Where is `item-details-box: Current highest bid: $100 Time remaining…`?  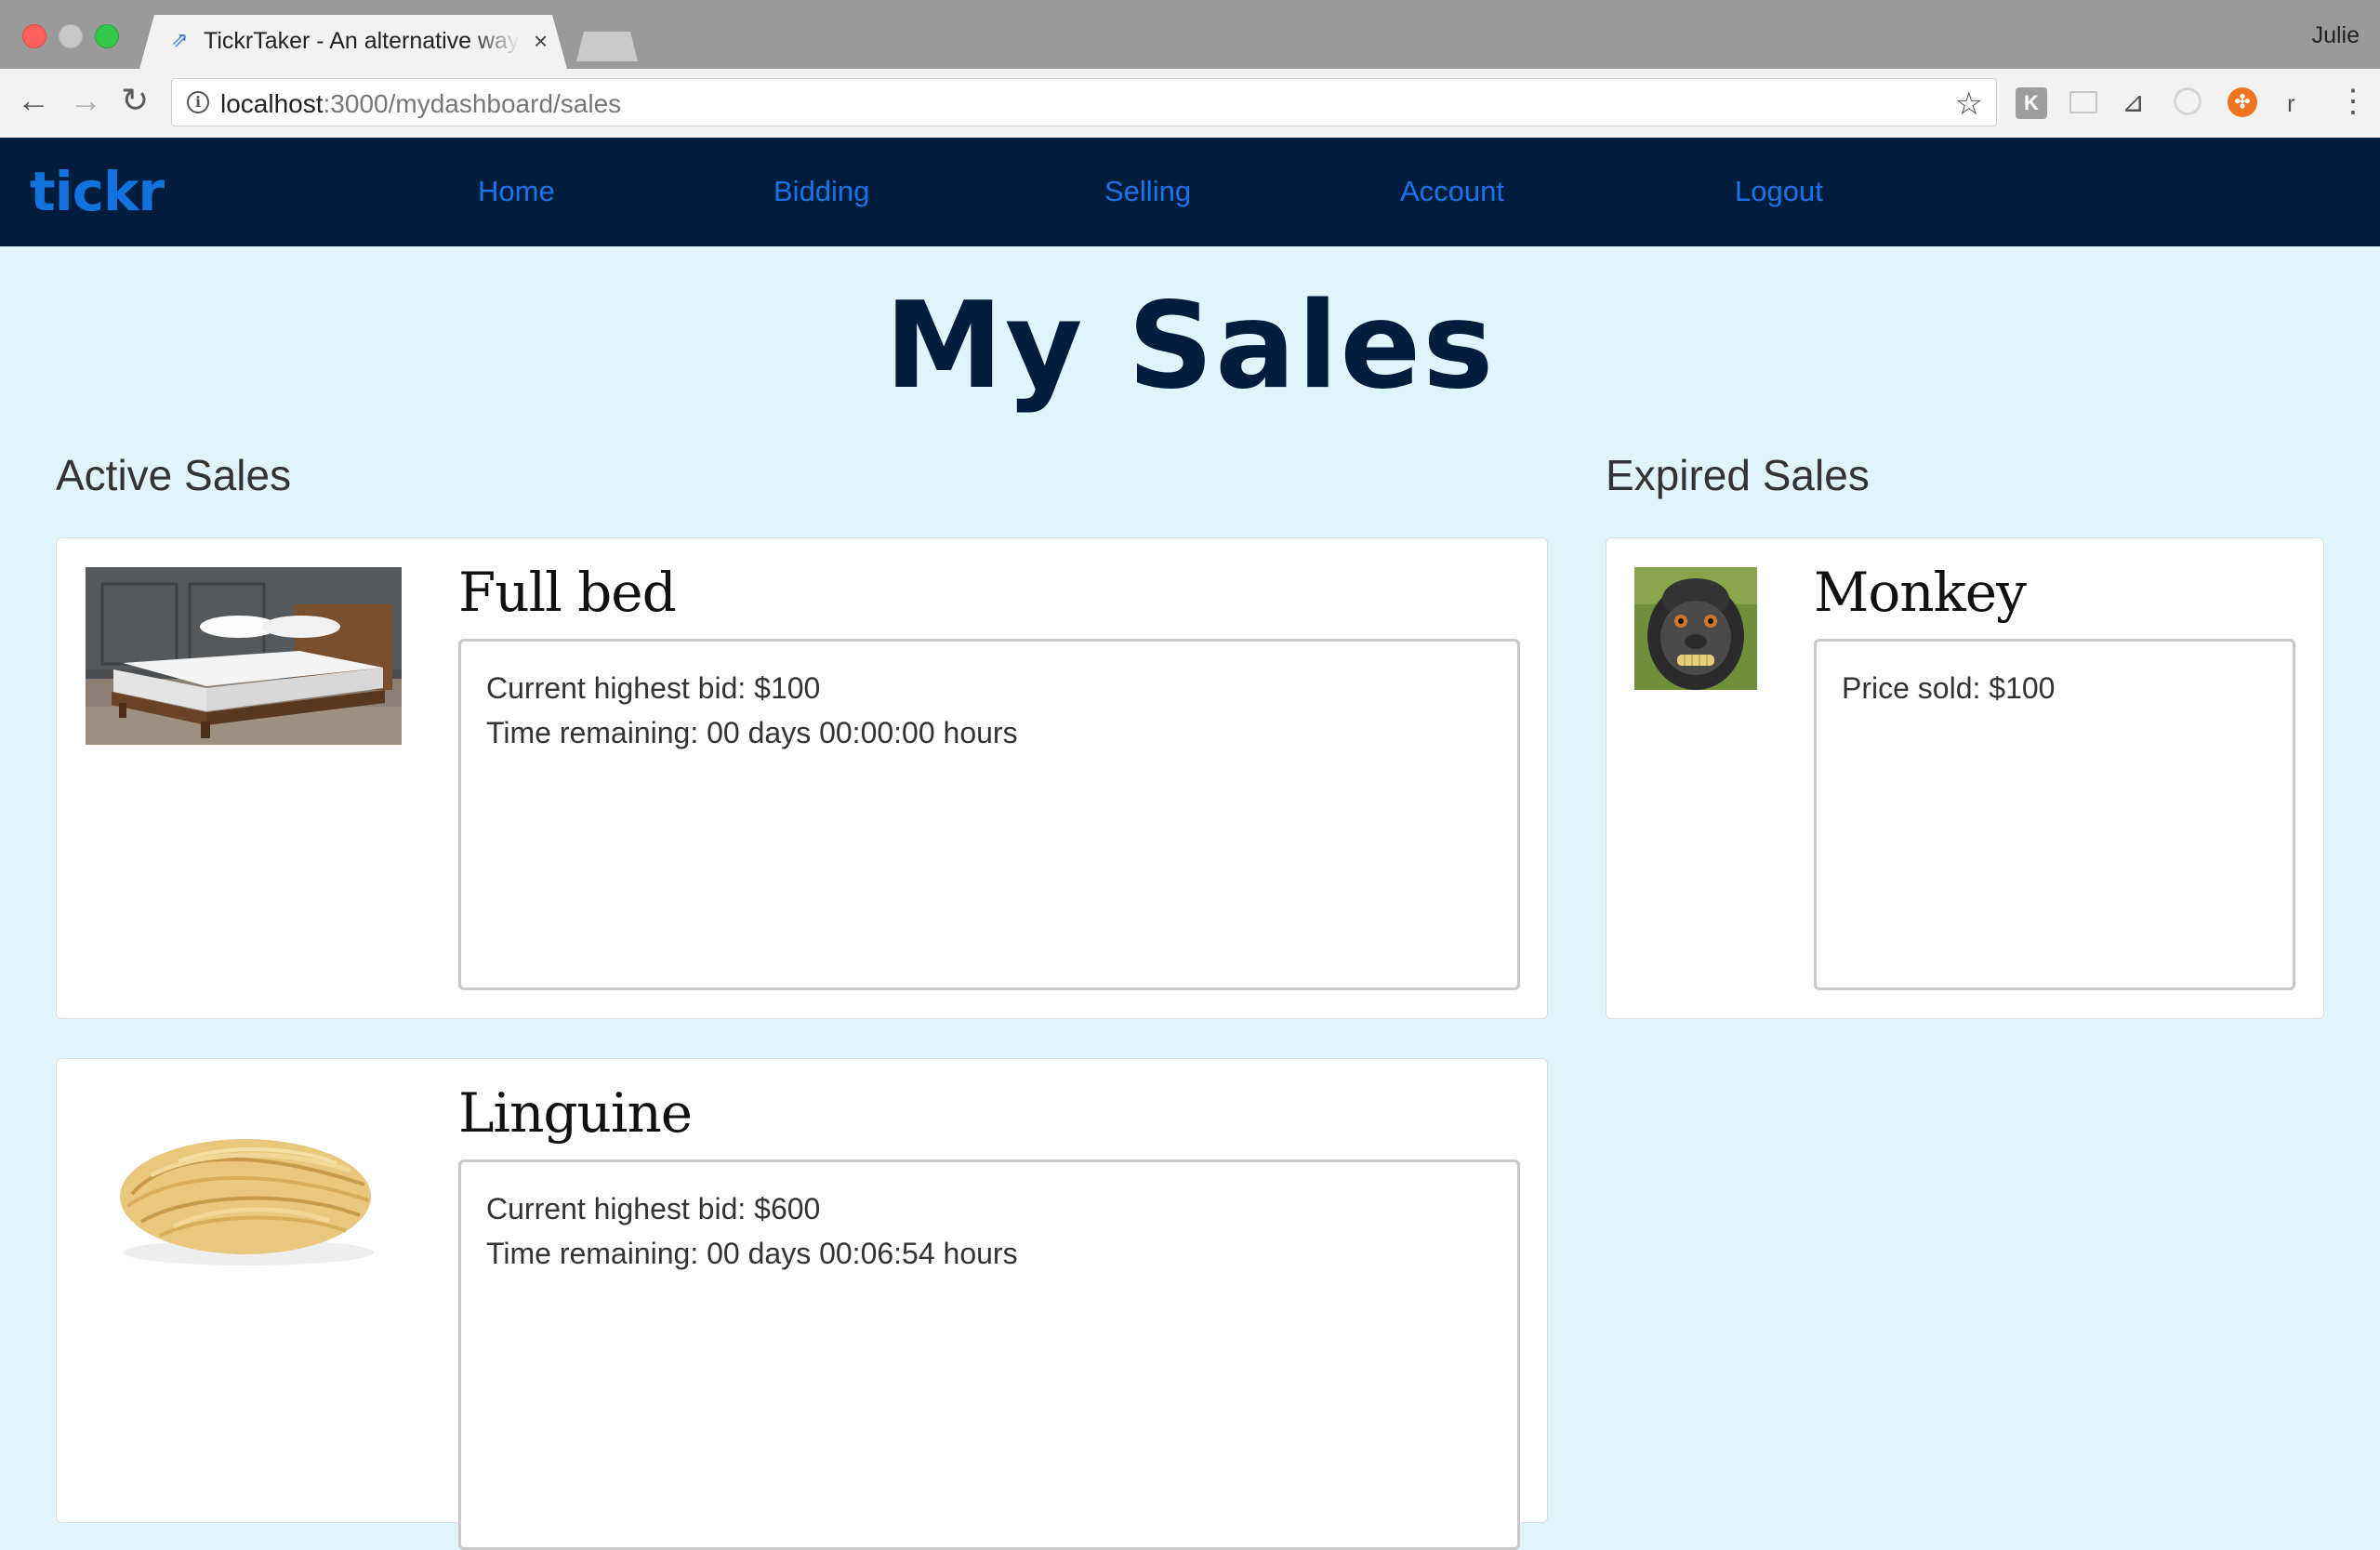
item-details-box: Current highest bid: $100 Time remaining… is located at coordinates (989, 814).